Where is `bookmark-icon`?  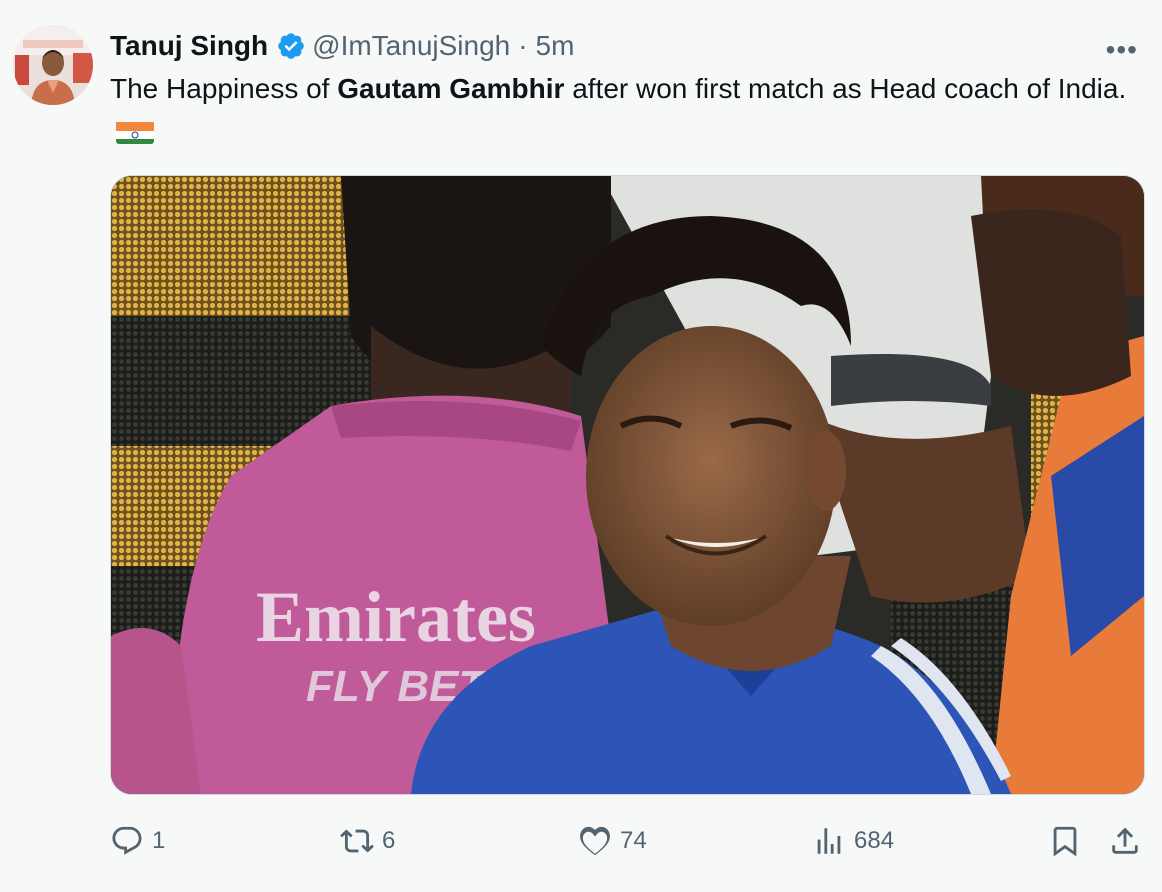
bookmark-icon is located at coordinates (1065, 841).